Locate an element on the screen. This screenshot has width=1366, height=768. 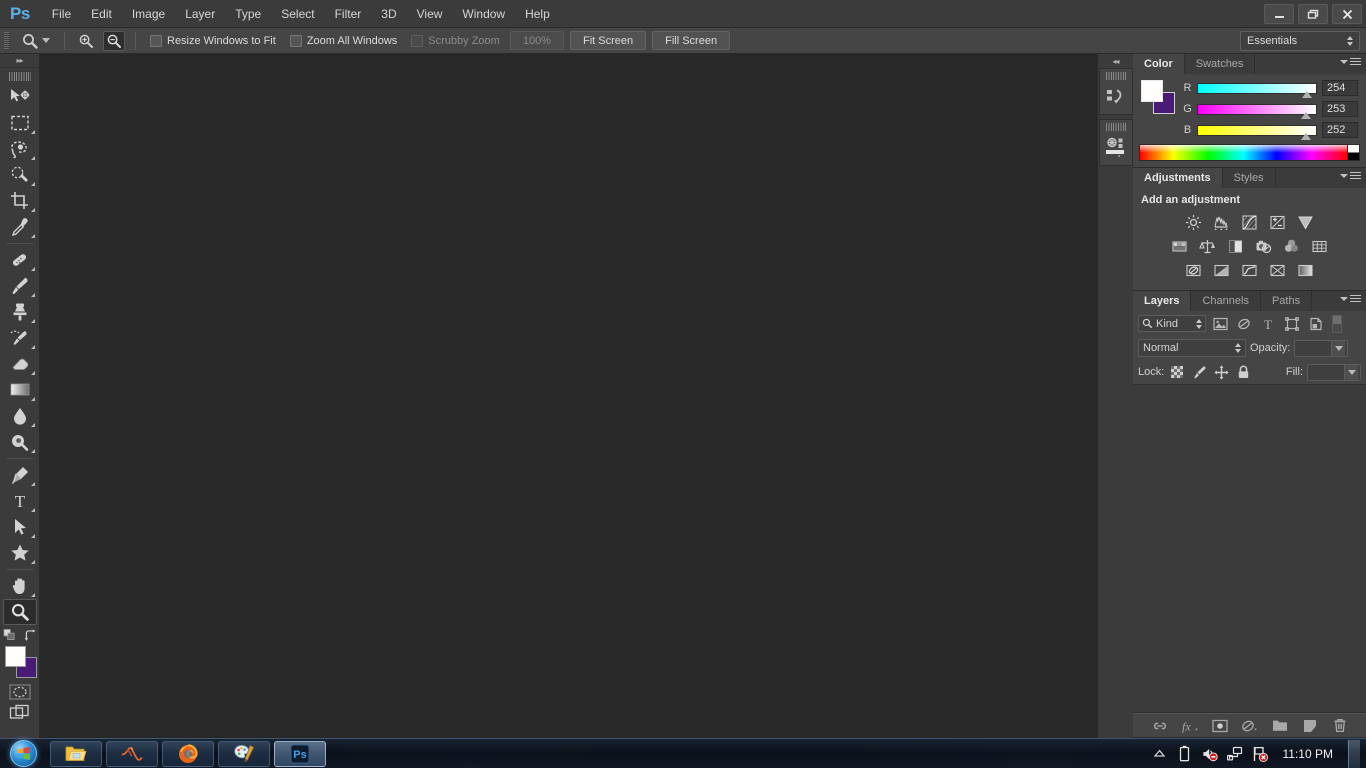
levels-icon is located at coordinates (1222, 222).